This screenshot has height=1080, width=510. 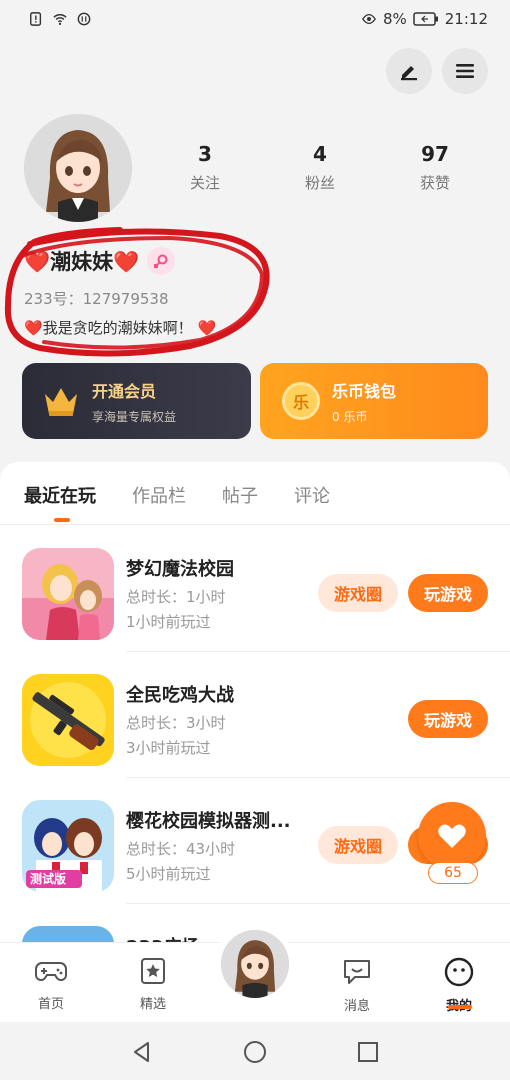 I want to click on game-duration: 总时长：1小时, so click(x=176, y=597).